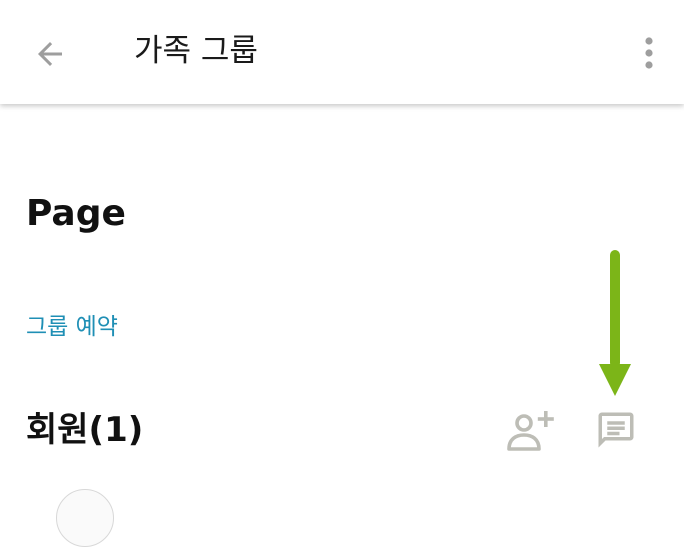 Image resolution: width=684 pixels, height=547 pixels. I want to click on member-avatar, so click(85, 518).